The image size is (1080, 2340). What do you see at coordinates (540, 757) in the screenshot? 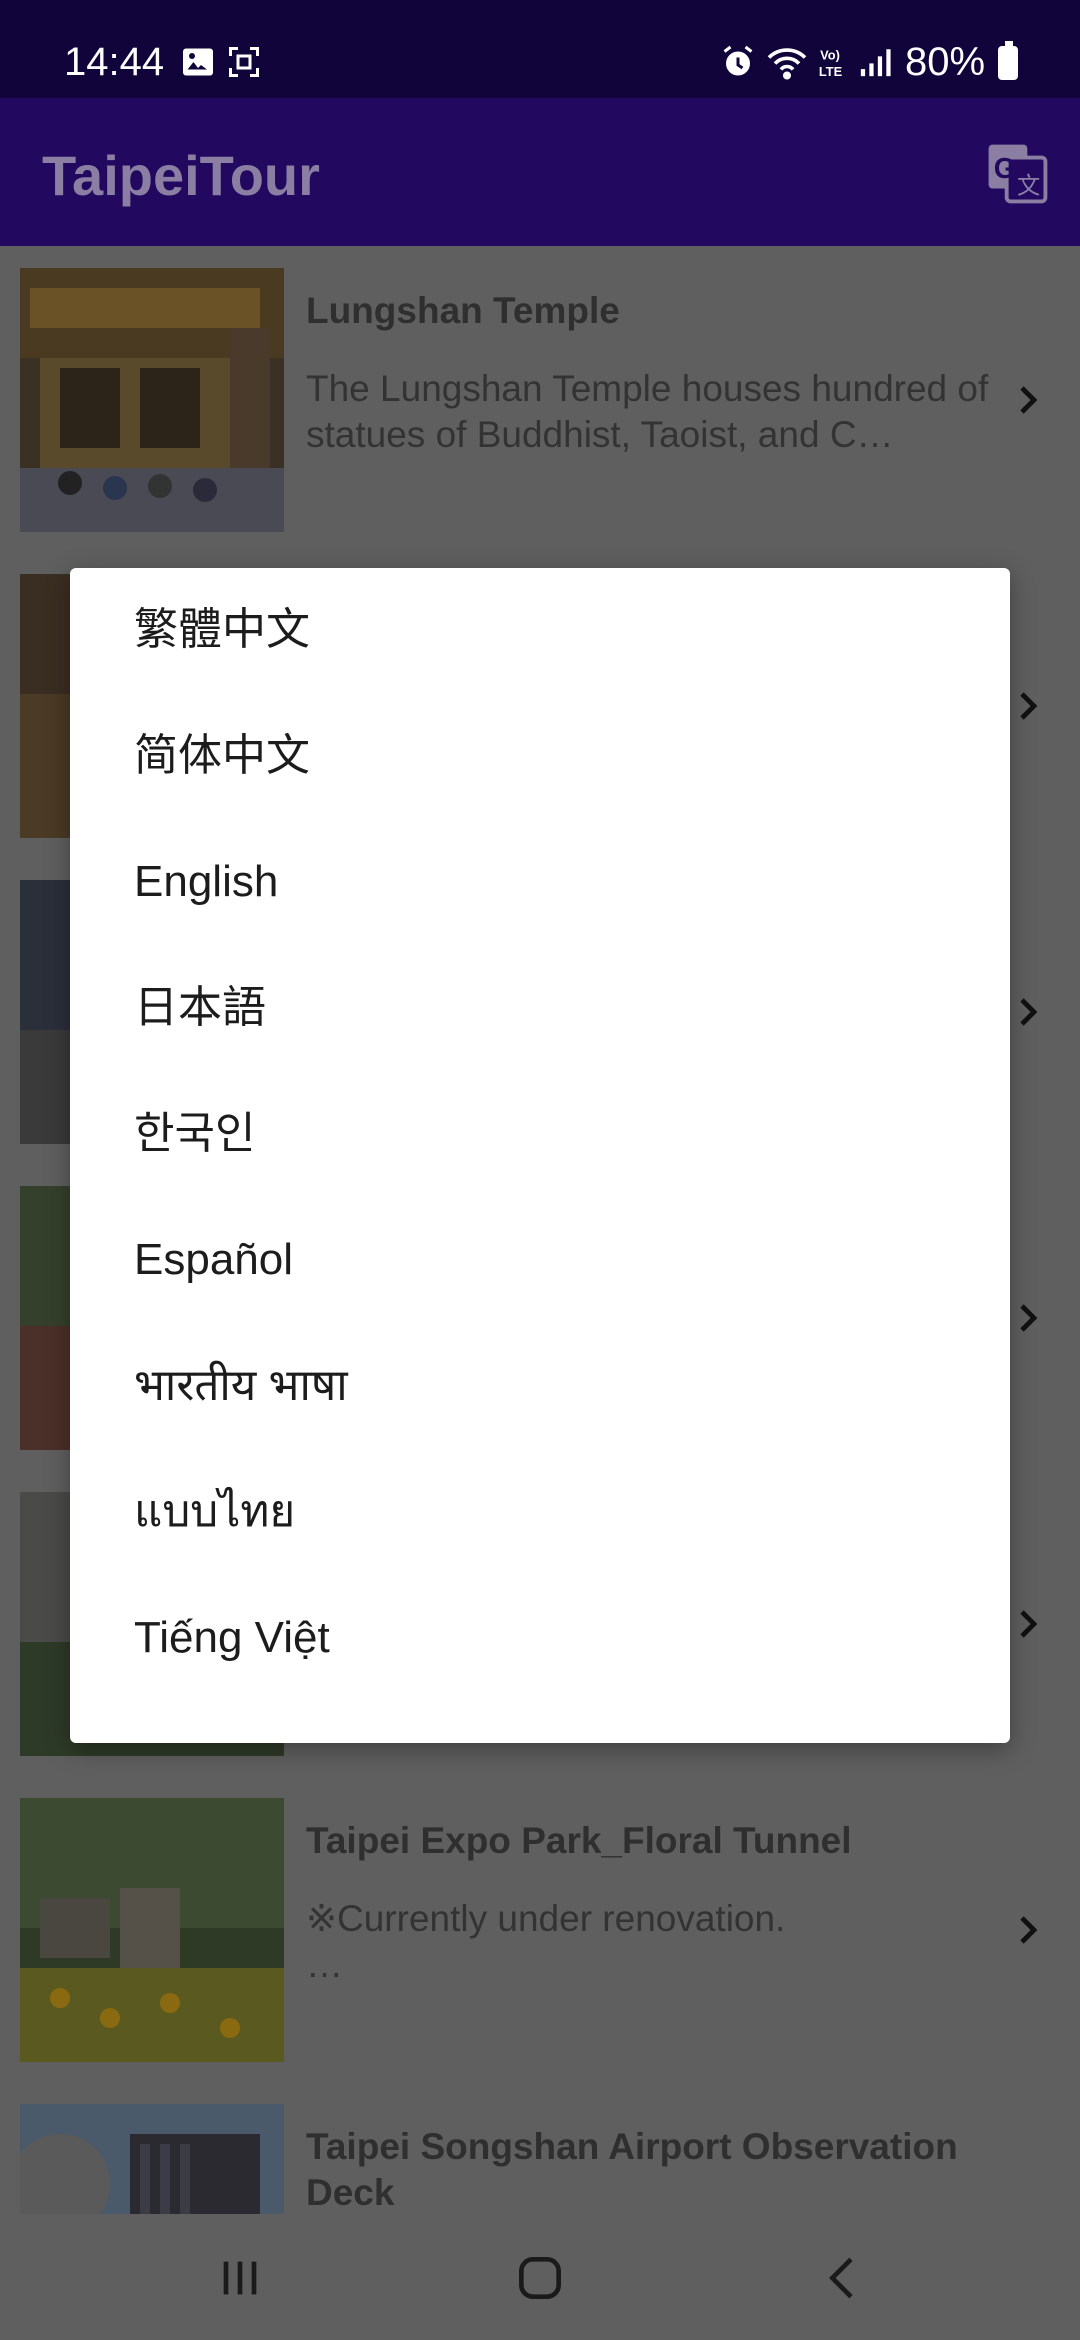
I see `language-option: 简体中文` at bounding box center [540, 757].